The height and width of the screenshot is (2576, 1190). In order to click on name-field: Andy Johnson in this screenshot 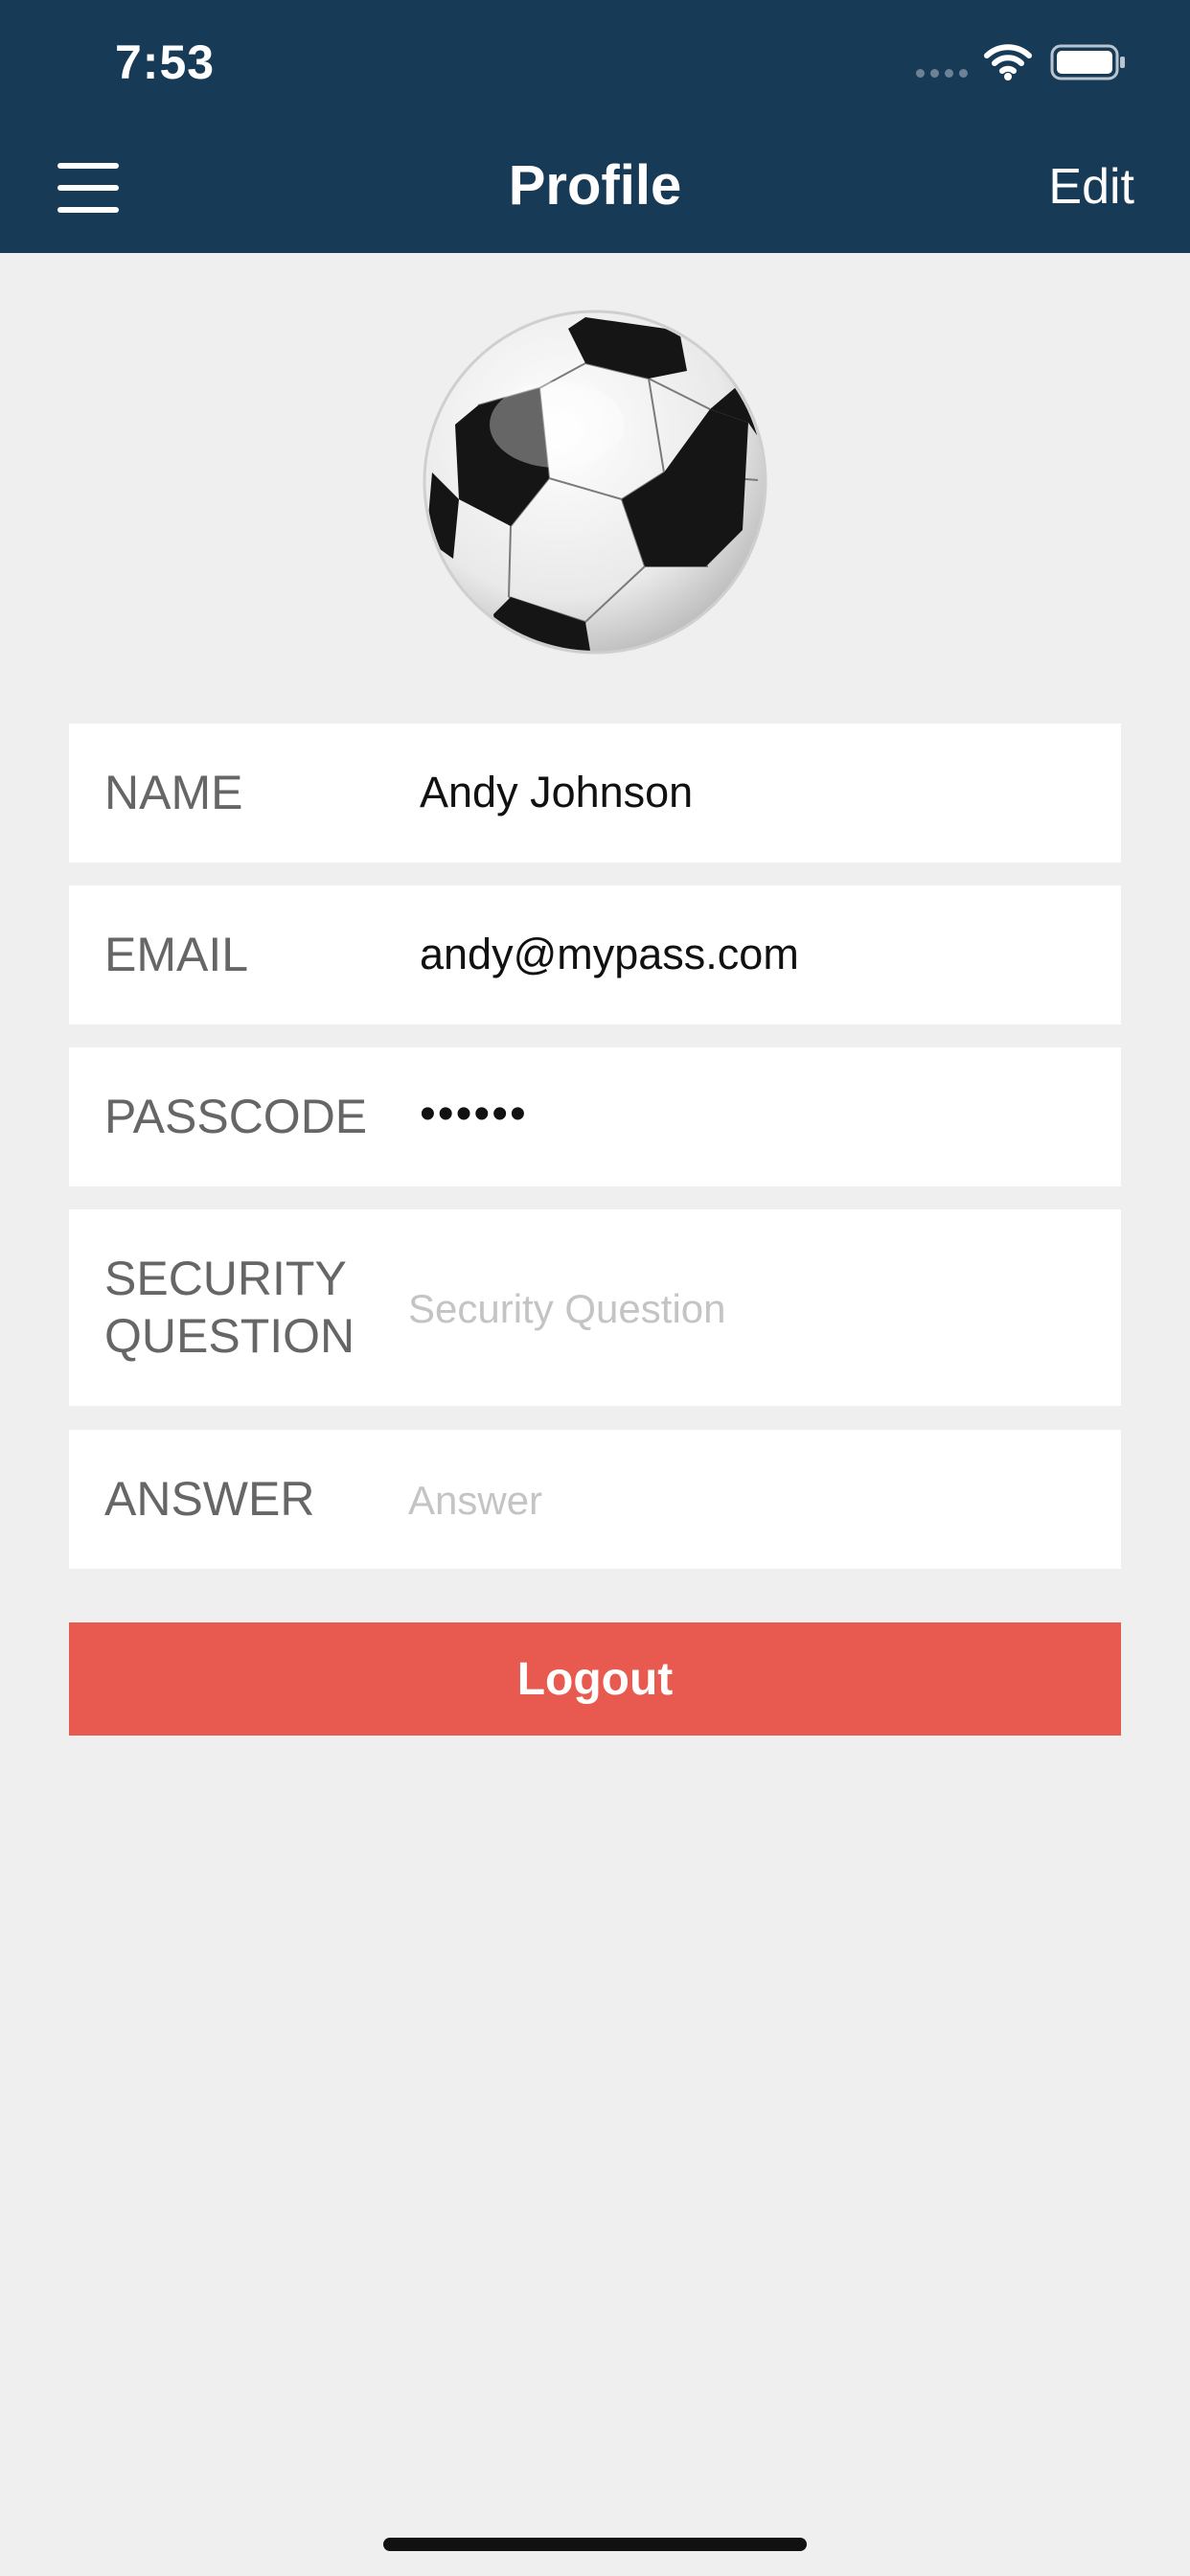, I will do `click(557, 792)`.